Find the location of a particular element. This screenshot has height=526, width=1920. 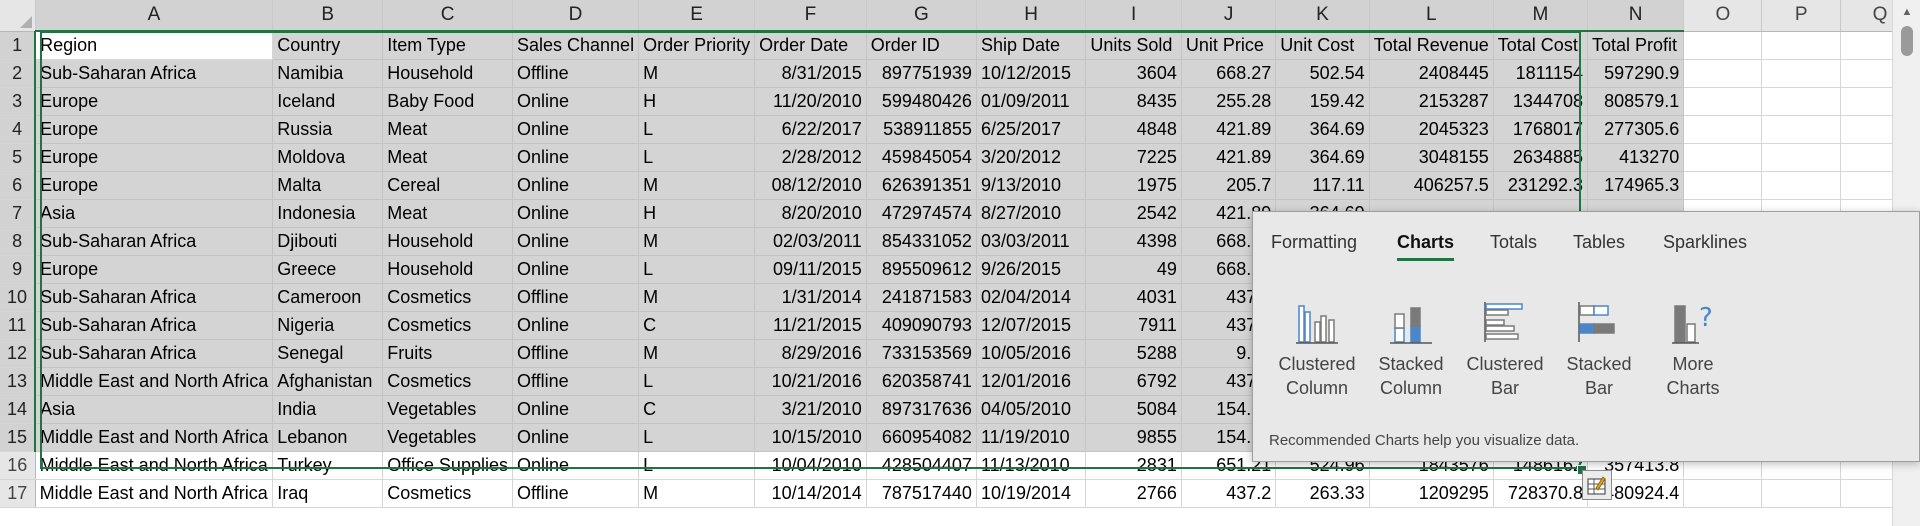

cell-a17: Middle East and North Africa is located at coordinates (154, 493).